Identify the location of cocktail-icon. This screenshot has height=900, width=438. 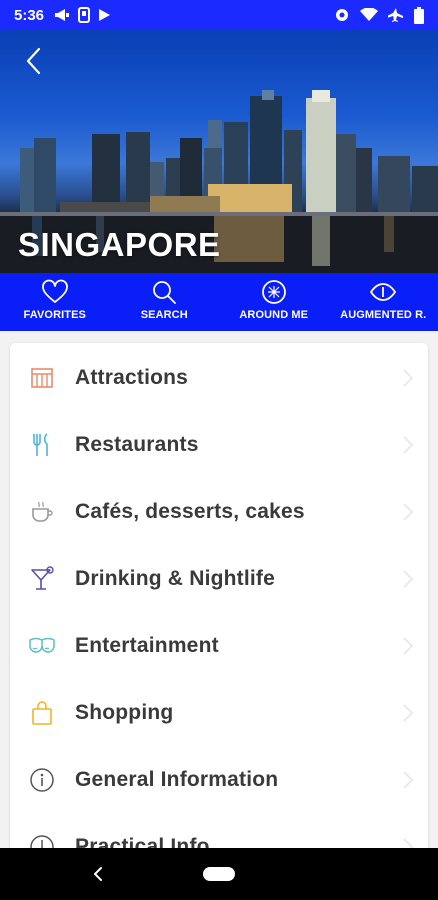
(42, 579).